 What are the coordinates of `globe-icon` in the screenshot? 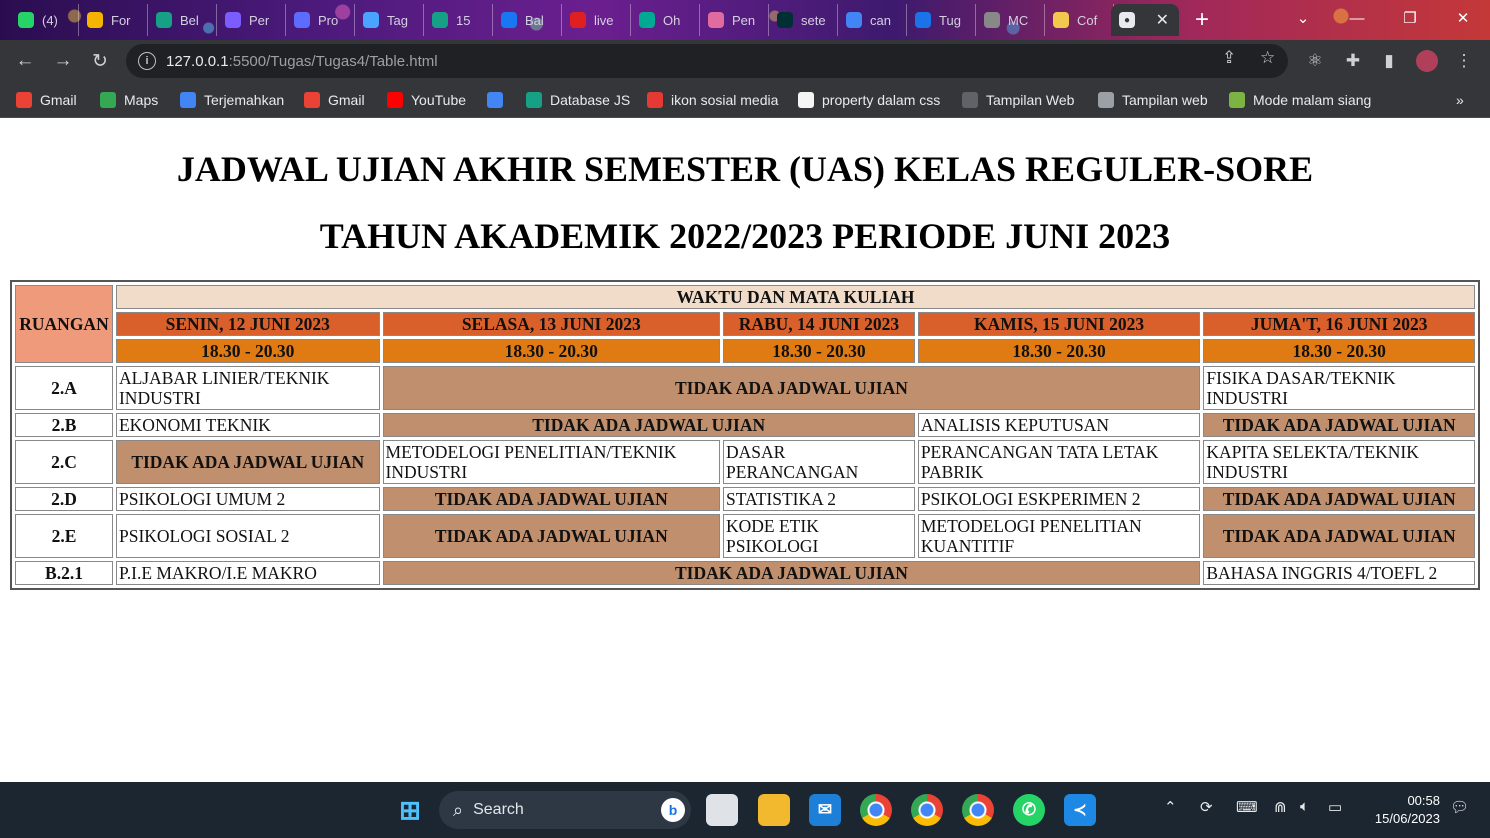 It's located at (992, 20).